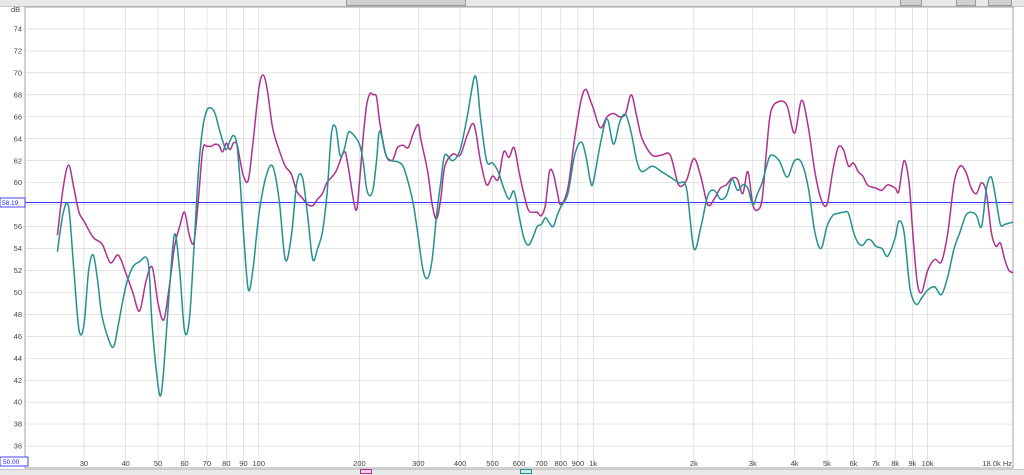  Describe the element at coordinates (18, 94) in the screenshot. I see `y-tick-label: 68` at that location.